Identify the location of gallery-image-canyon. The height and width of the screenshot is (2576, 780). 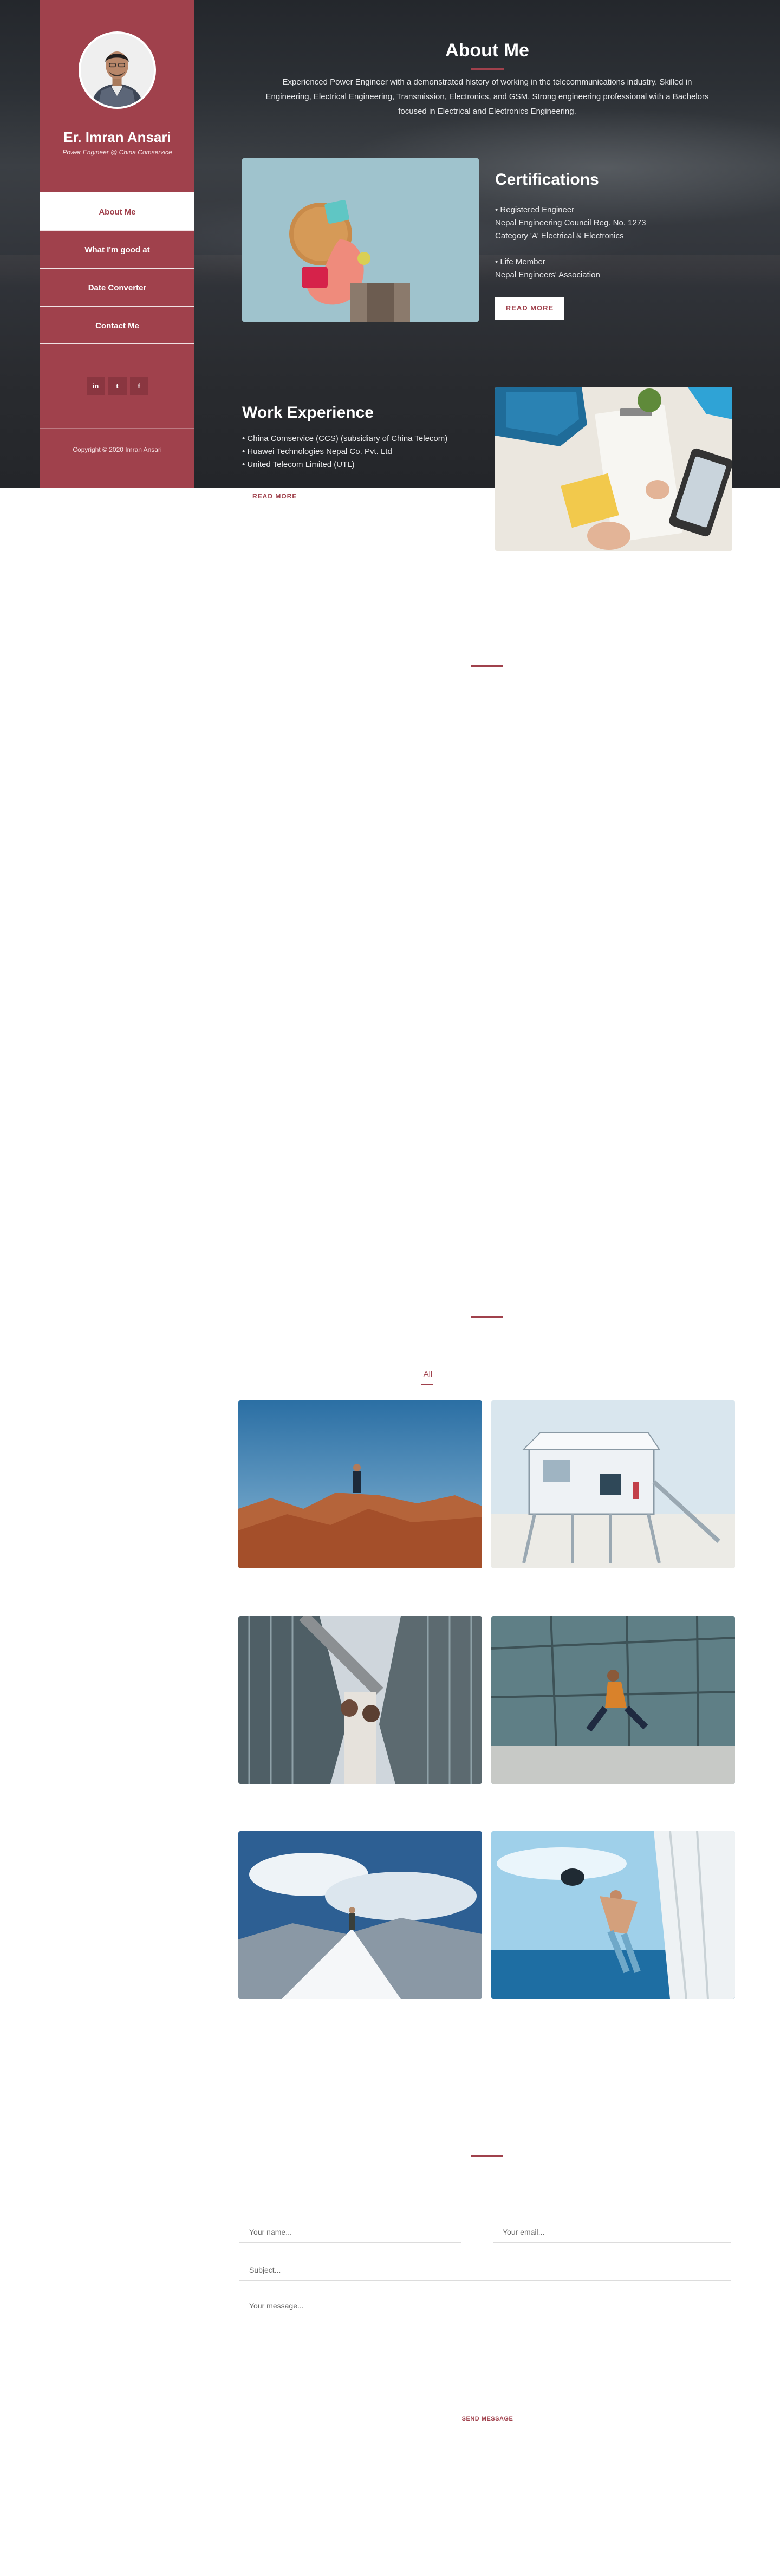
(360, 1484).